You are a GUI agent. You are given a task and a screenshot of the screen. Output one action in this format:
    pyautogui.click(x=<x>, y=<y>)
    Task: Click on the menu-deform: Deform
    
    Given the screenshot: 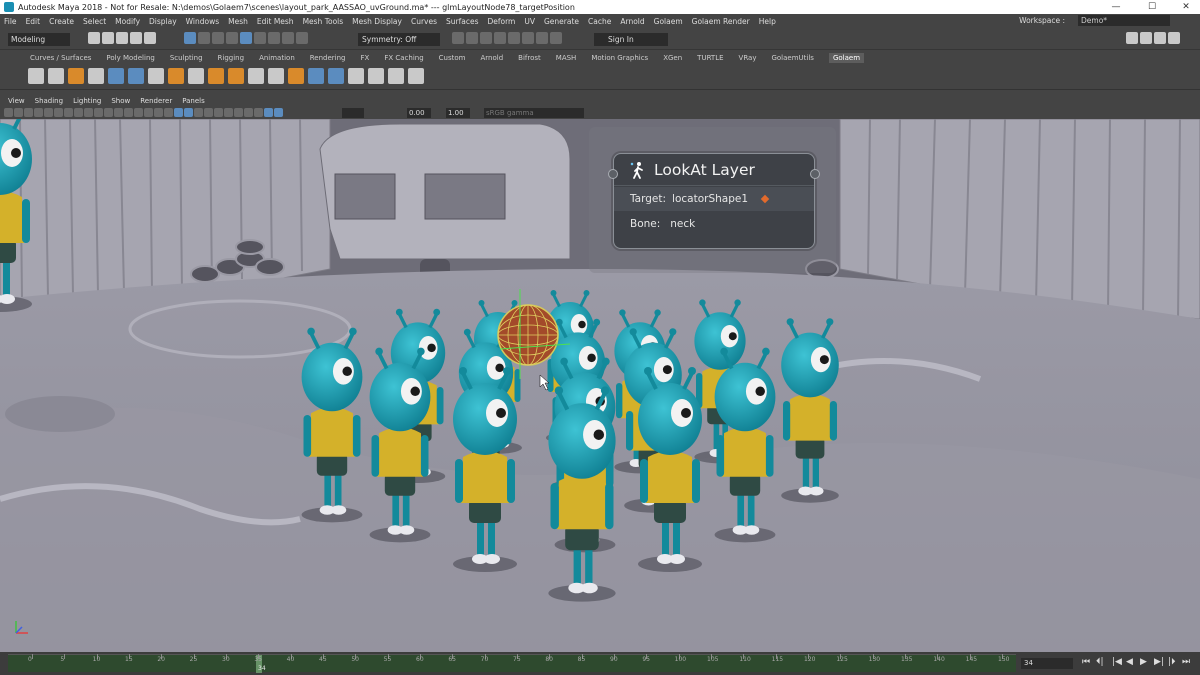 What is the action you would take?
    pyautogui.click(x=501, y=21)
    